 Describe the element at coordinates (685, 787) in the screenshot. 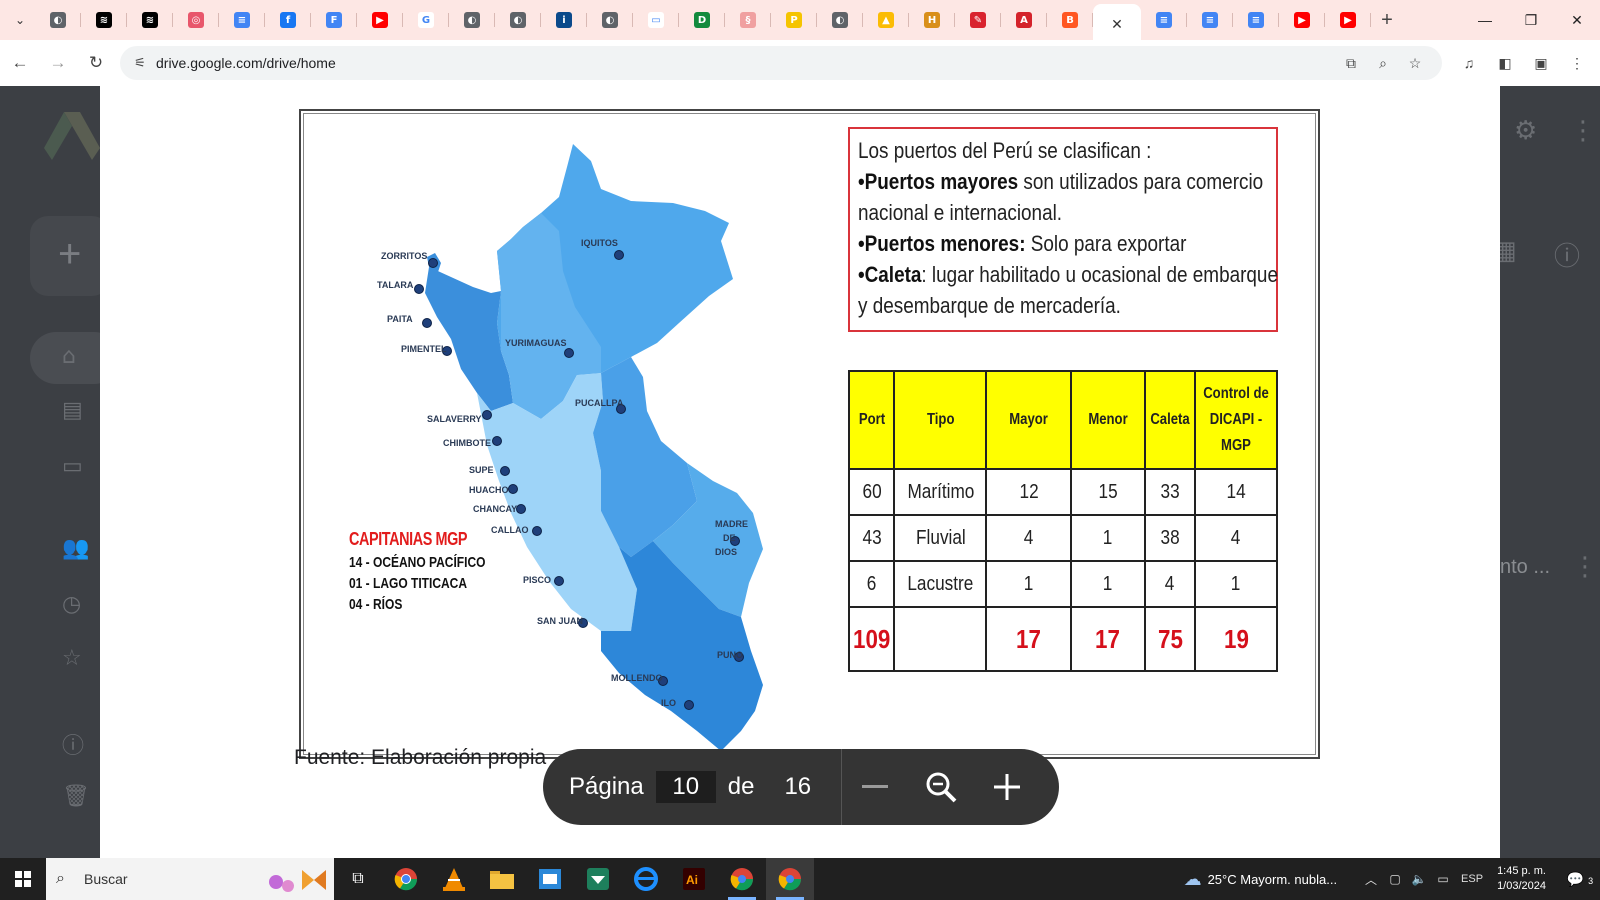

I see `page-number-input` at that location.